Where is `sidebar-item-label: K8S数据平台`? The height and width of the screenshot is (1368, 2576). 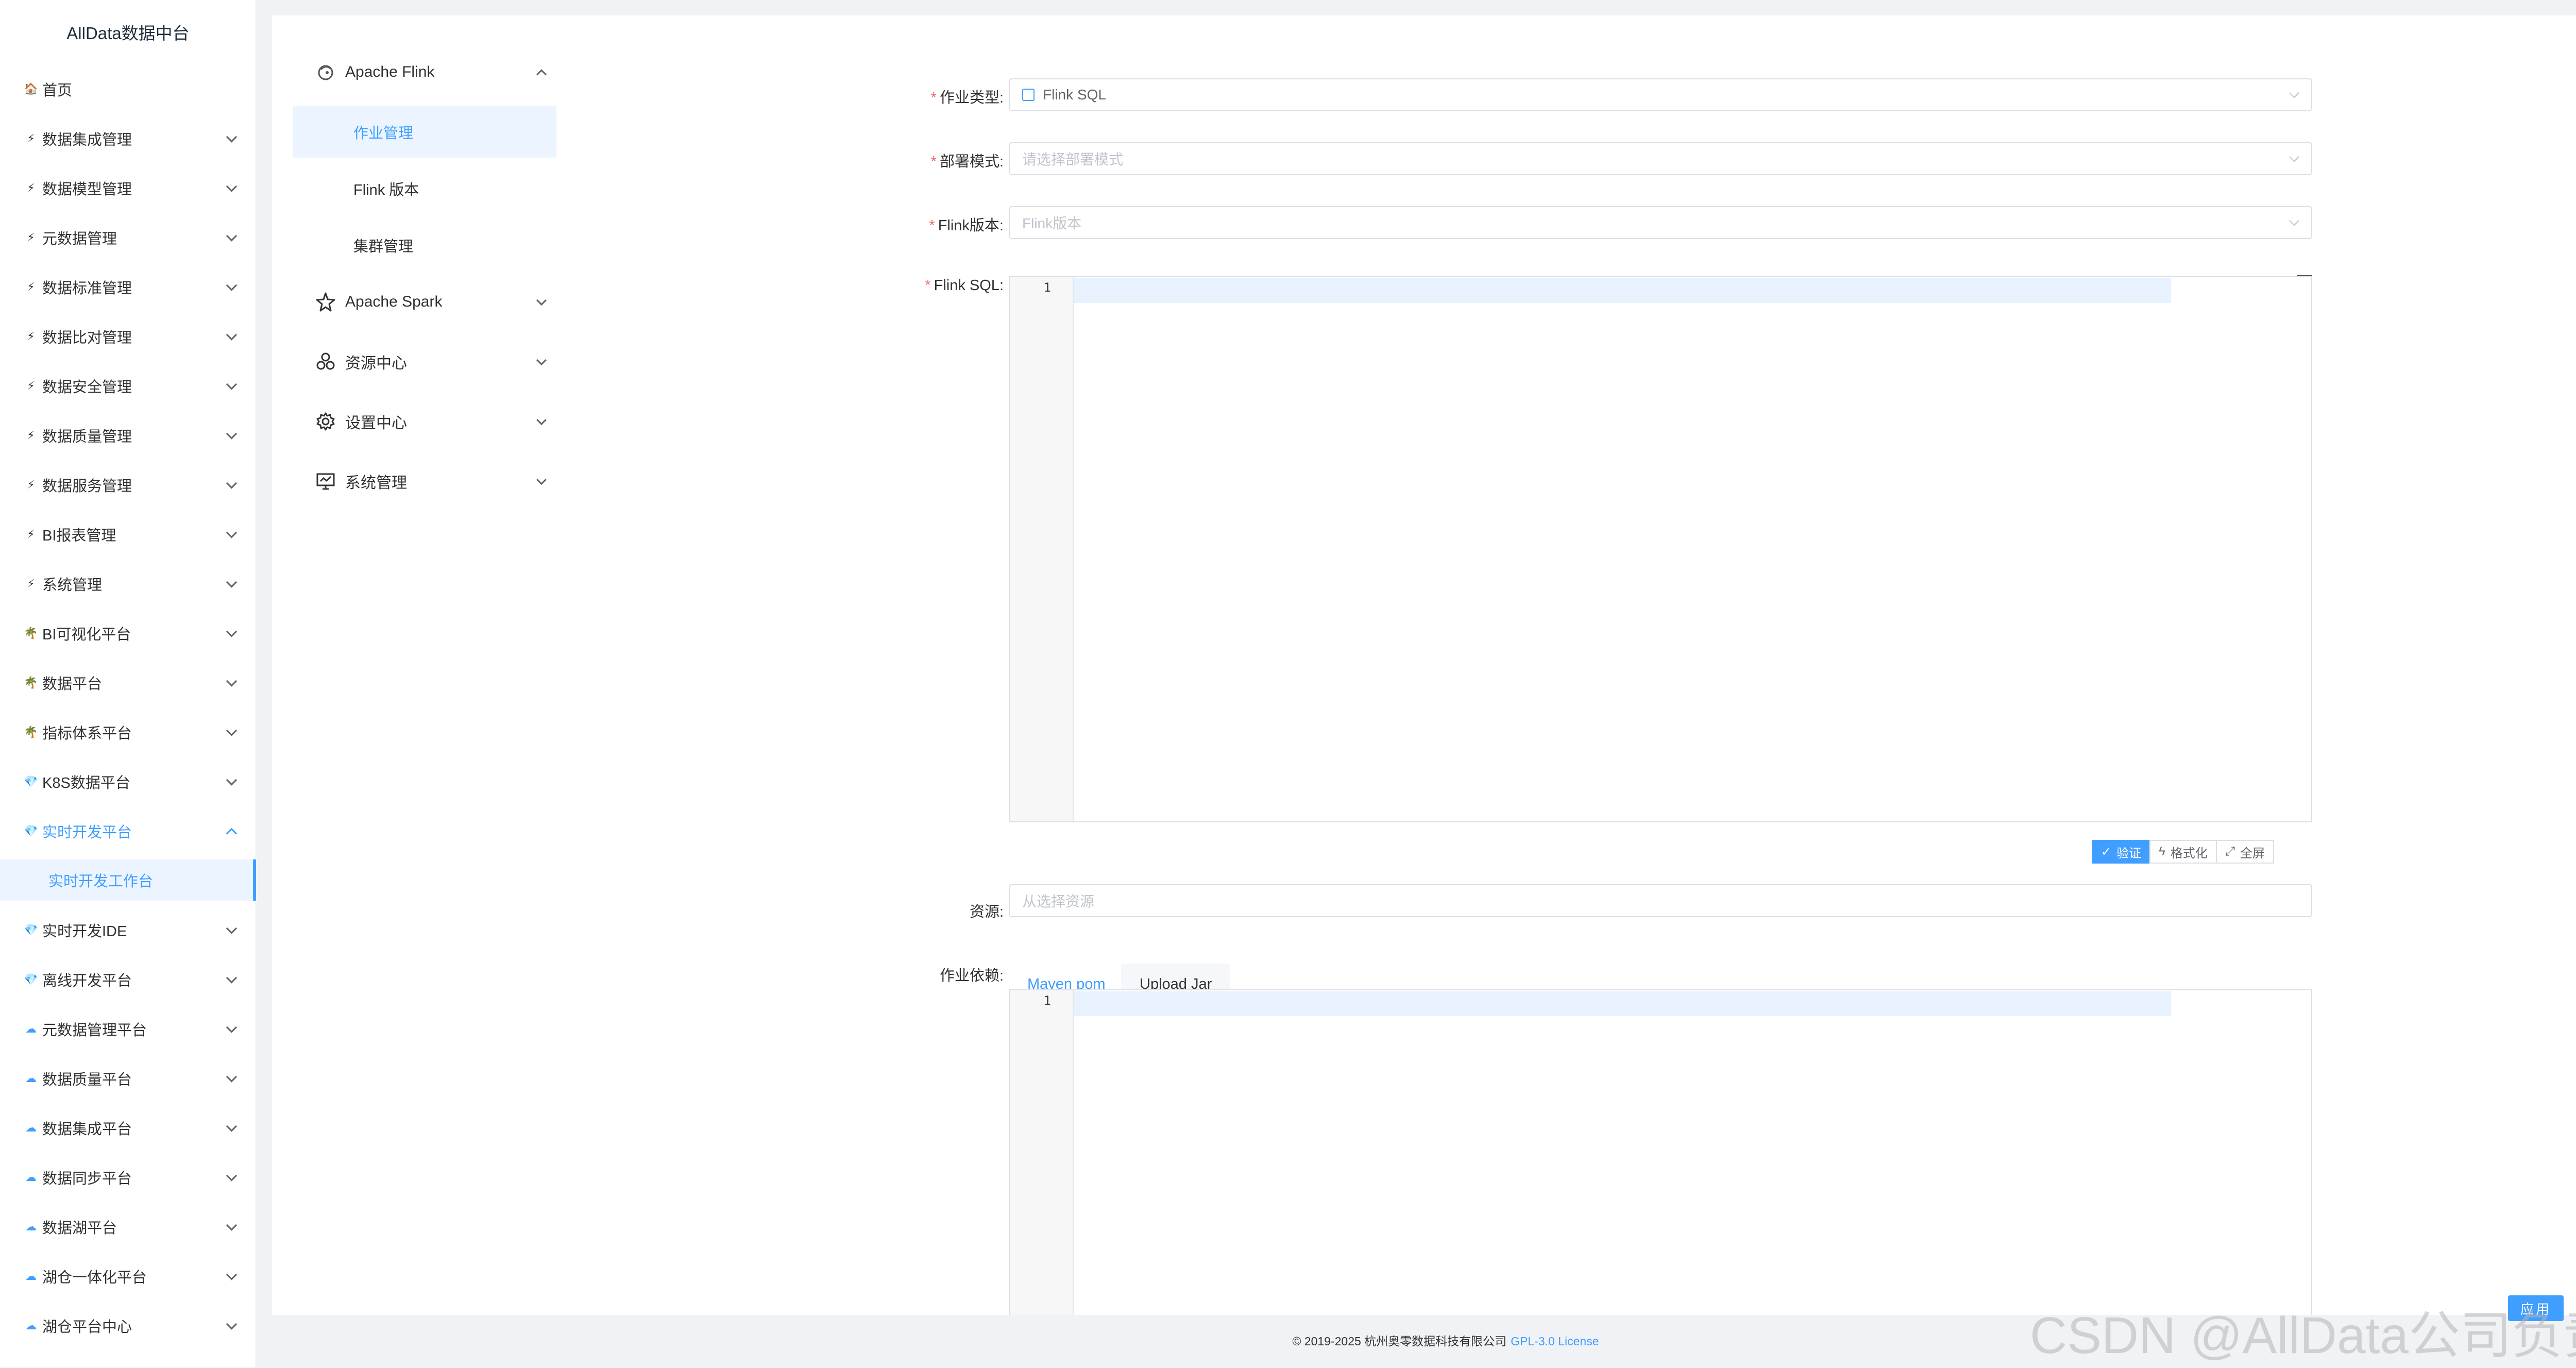 sidebar-item-label: K8S数据平台 is located at coordinates (86, 783).